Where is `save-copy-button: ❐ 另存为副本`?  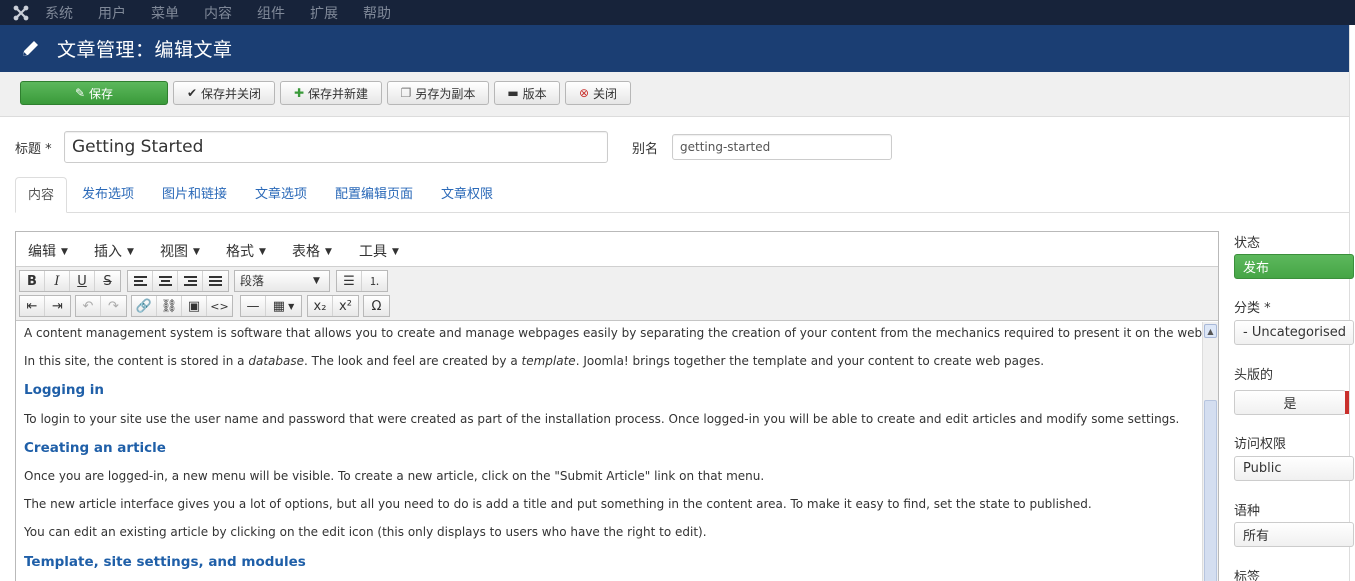 save-copy-button: ❐ 另存为副本 is located at coordinates (438, 93).